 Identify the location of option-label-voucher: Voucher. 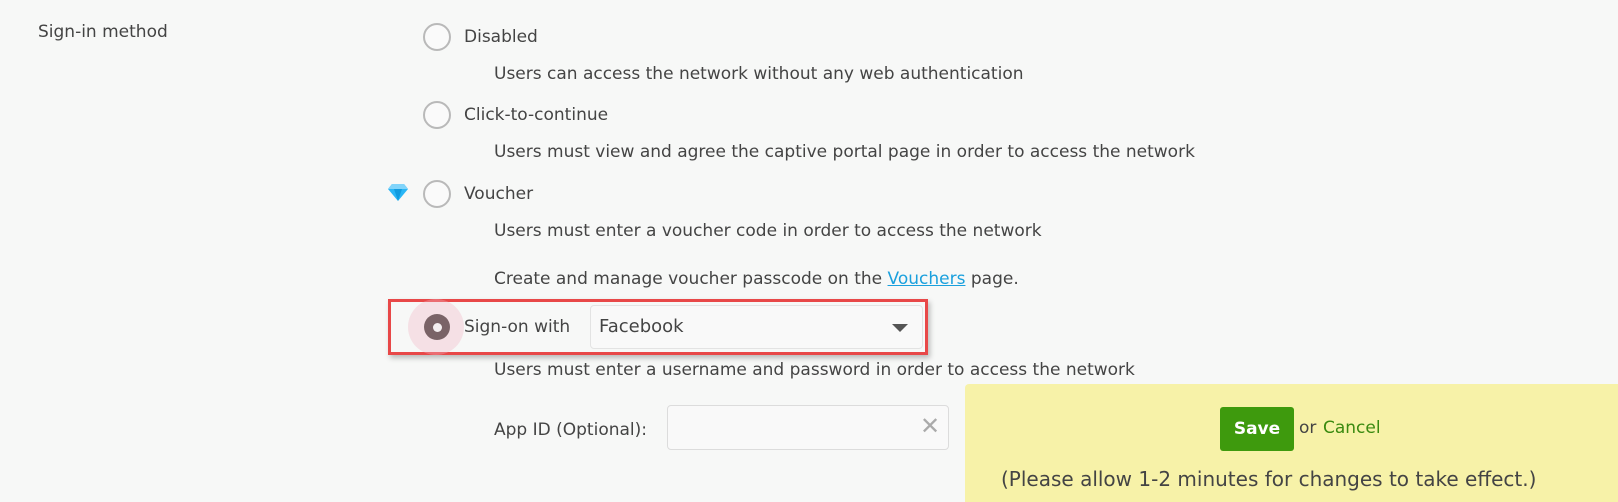
(499, 194).